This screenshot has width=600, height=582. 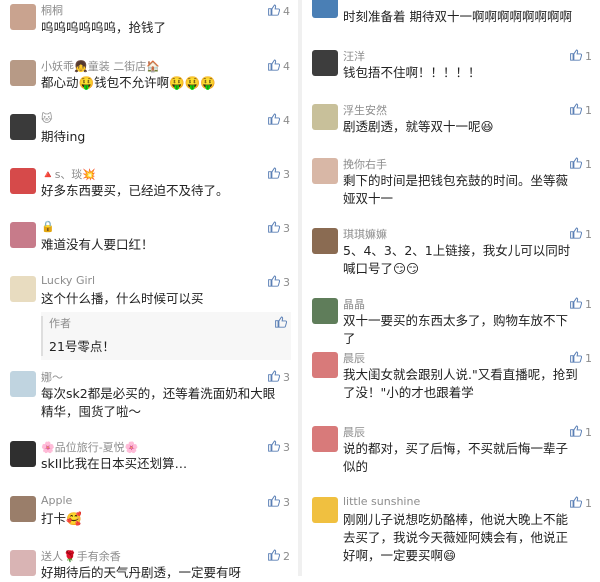 I want to click on comment-author: 🔒, so click(x=48, y=226).